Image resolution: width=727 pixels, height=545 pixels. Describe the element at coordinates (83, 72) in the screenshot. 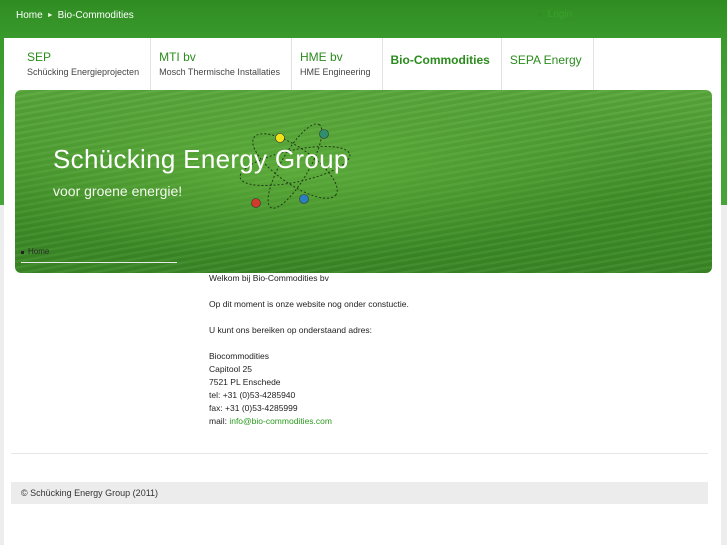

I see `nav-item-subtitle: Schücking Energieprojecten` at that location.